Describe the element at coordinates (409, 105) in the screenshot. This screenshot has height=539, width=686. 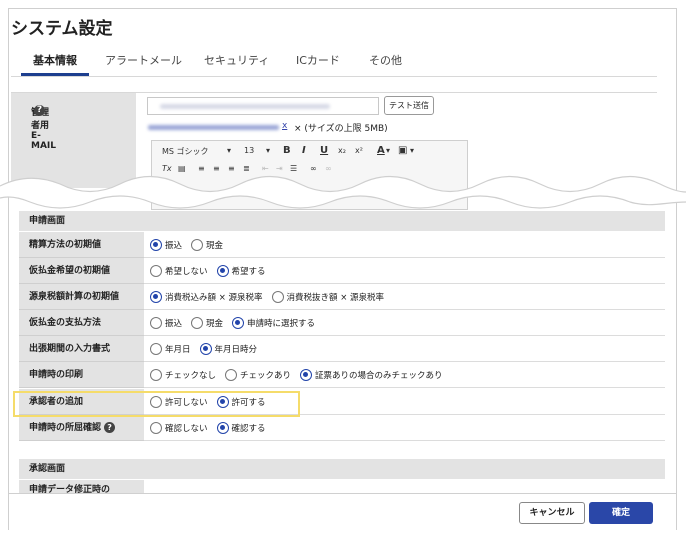
I see `test-send-button: テスト送信` at that location.